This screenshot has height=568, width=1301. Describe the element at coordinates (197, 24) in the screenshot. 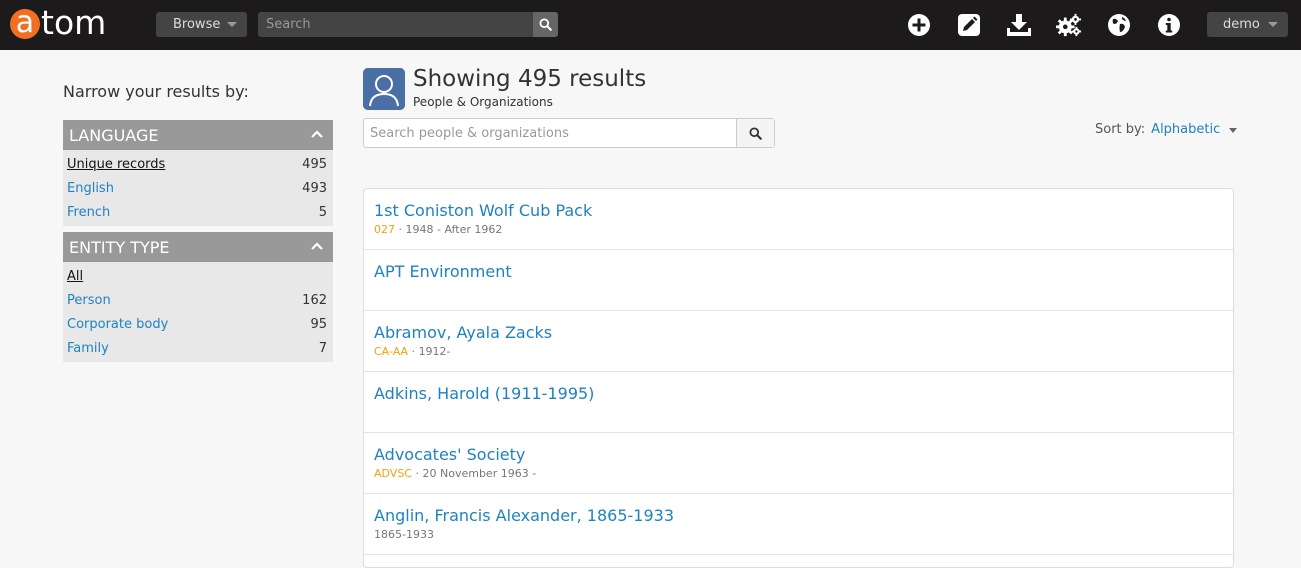

I see `browse-label: Browse` at that location.